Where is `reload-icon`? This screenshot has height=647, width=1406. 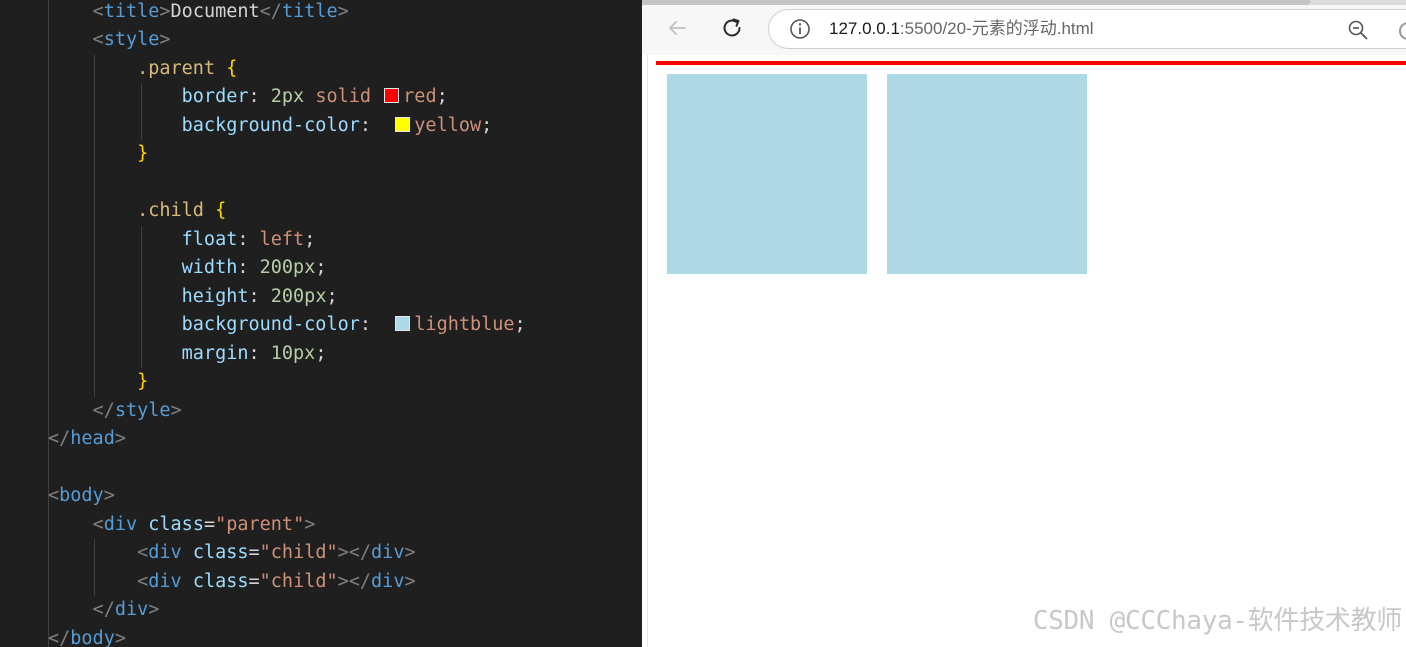
reload-icon is located at coordinates (732, 30).